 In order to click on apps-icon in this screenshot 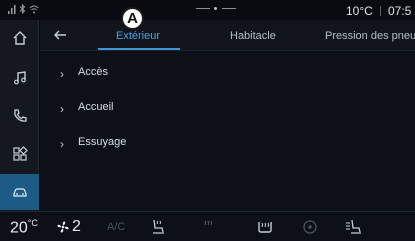, I will do `click(20, 153)`.